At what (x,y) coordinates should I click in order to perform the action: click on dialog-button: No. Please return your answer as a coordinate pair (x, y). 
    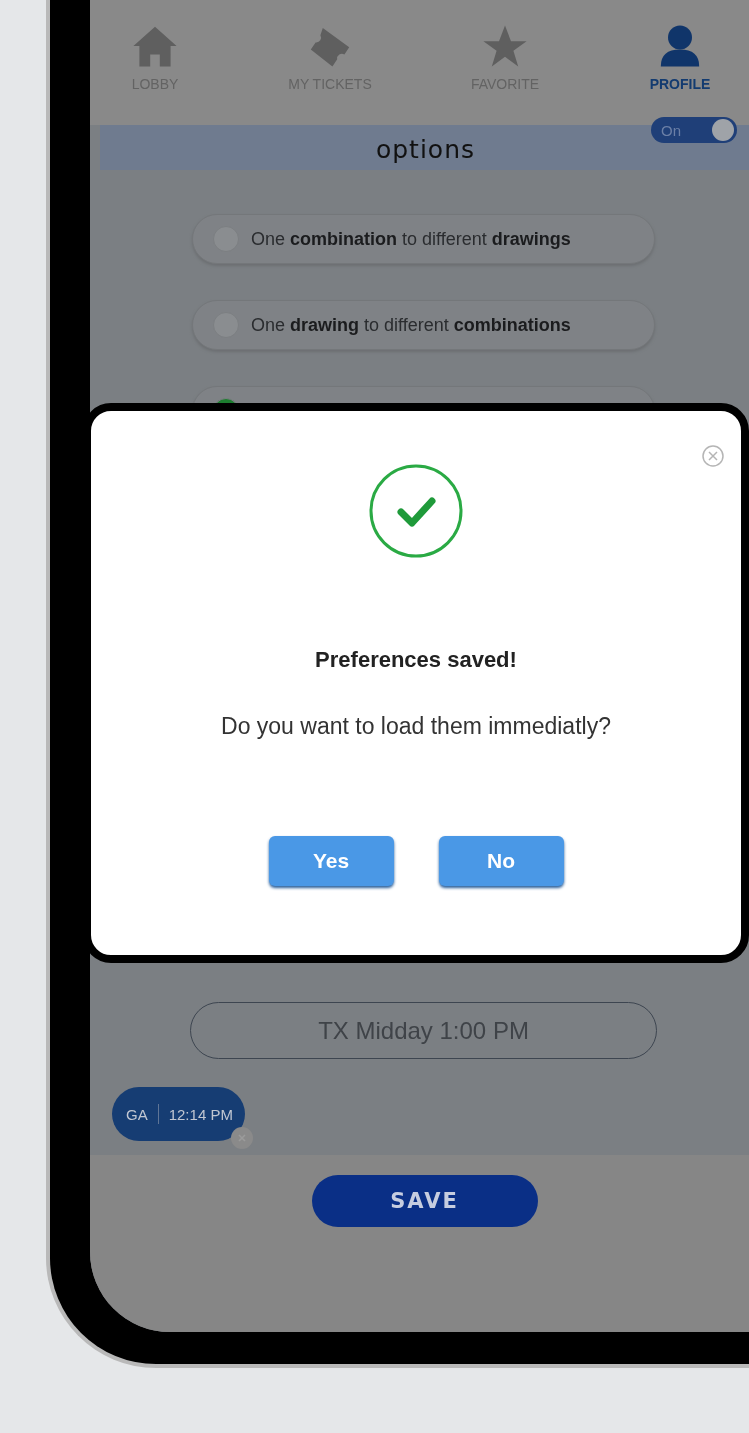
    Looking at the image, I should click on (501, 861).